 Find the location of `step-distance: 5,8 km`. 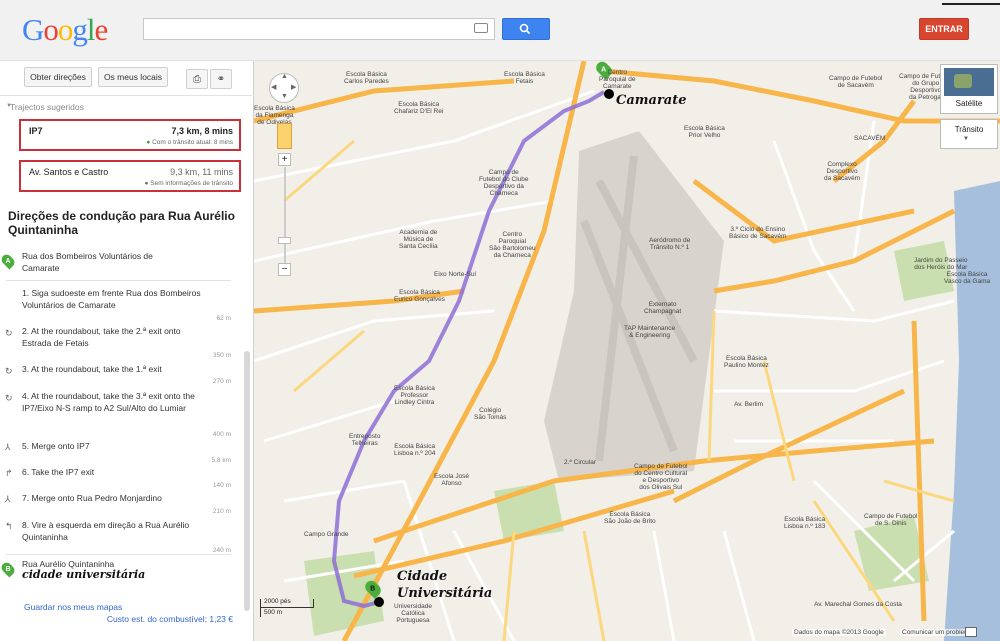

step-distance: 5,8 km is located at coordinates (221, 460).